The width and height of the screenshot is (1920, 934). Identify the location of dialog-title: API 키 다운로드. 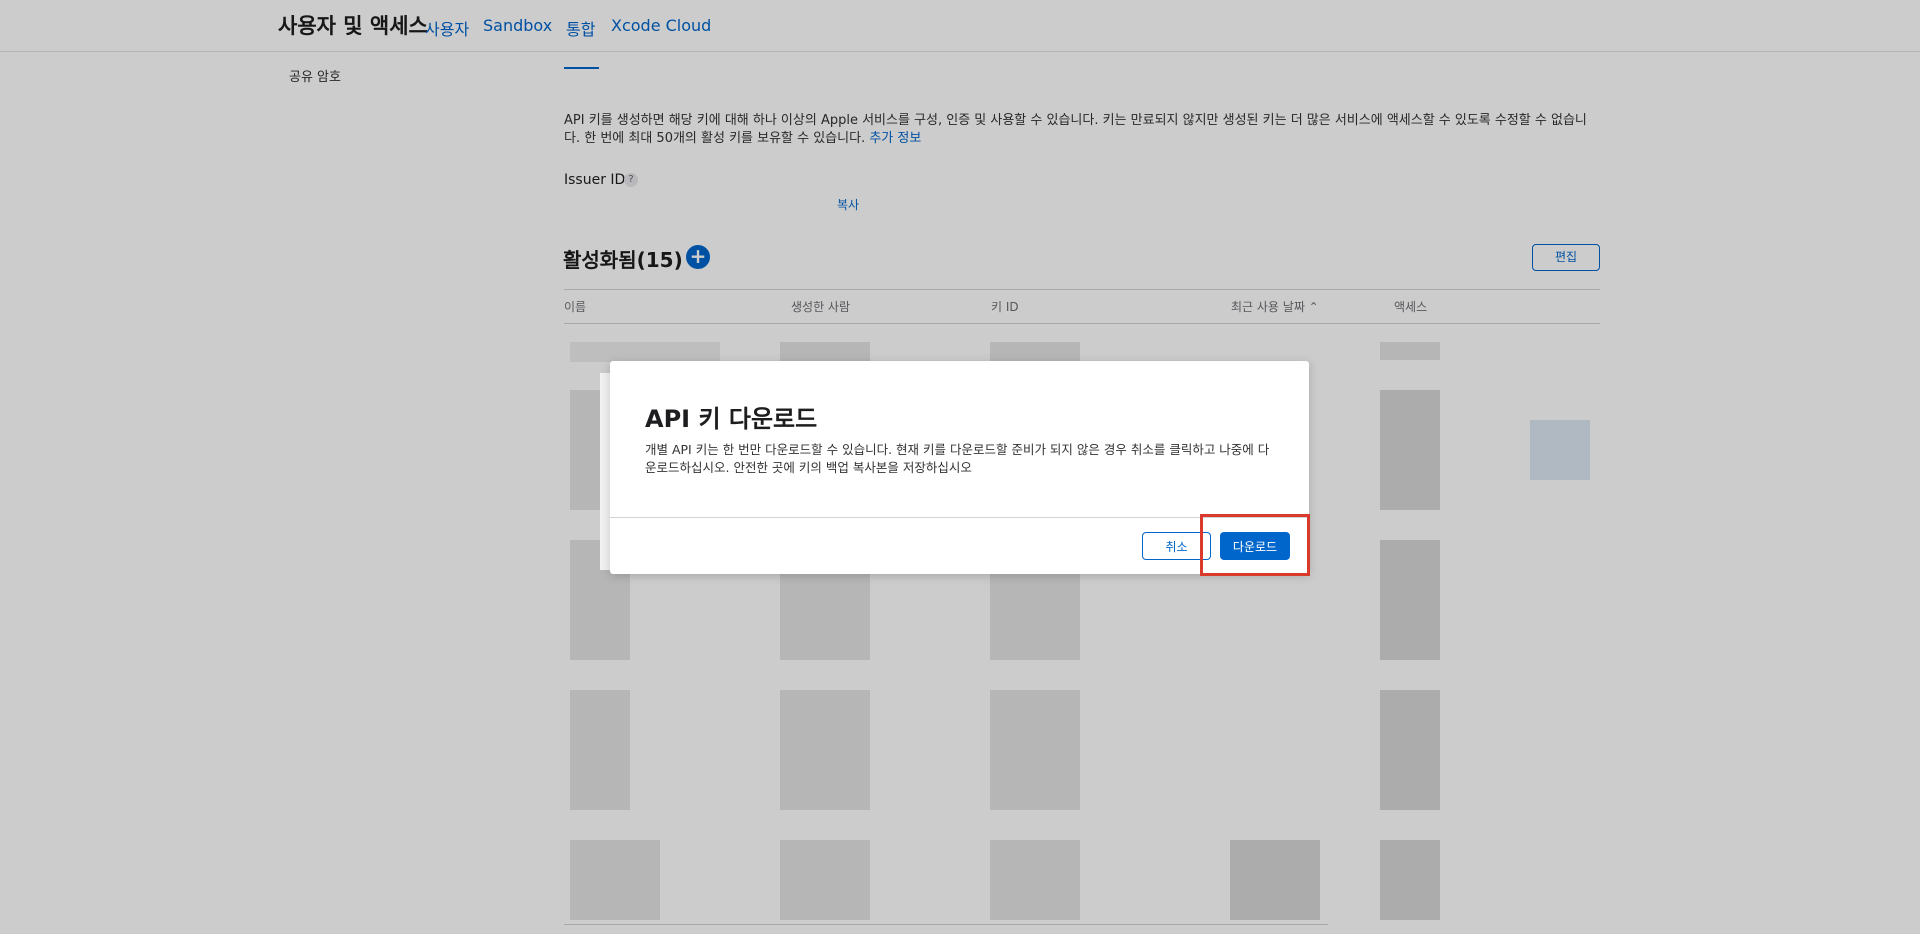
(731, 419).